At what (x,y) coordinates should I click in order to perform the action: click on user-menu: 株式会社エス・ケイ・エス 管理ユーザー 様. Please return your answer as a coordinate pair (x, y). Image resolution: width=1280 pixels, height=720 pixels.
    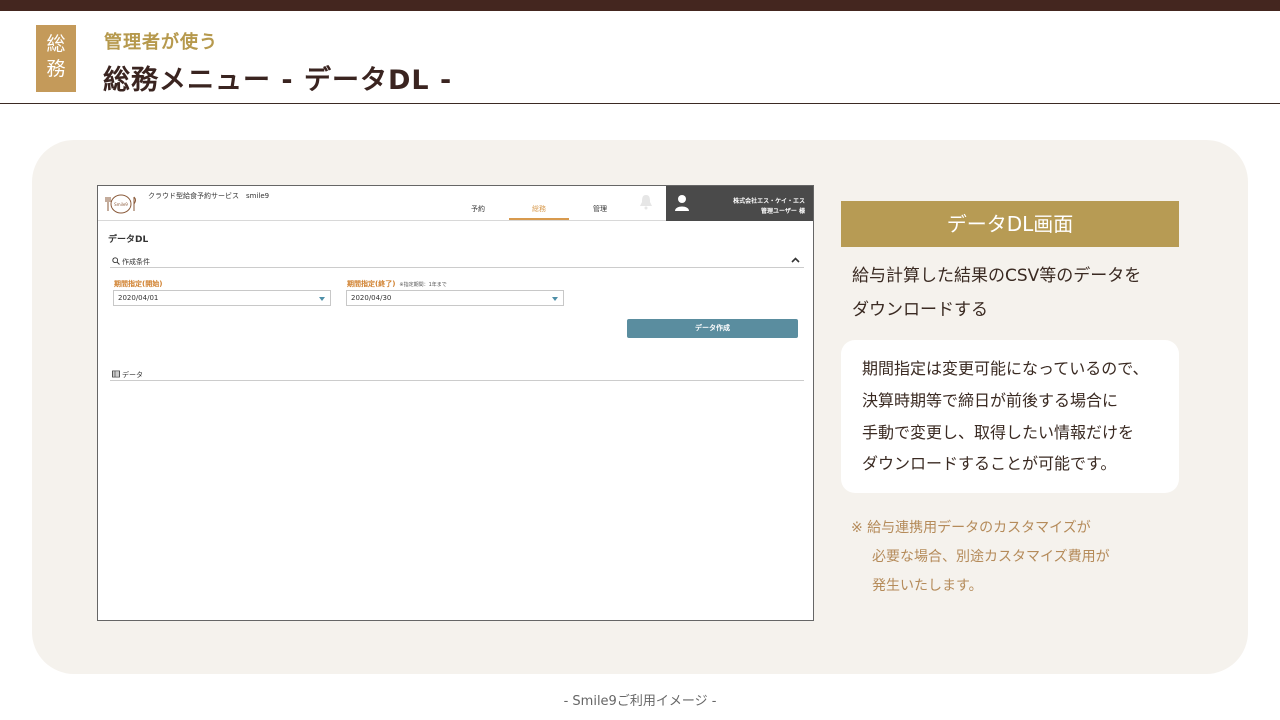
    Looking at the image, I should click on (739, 203).